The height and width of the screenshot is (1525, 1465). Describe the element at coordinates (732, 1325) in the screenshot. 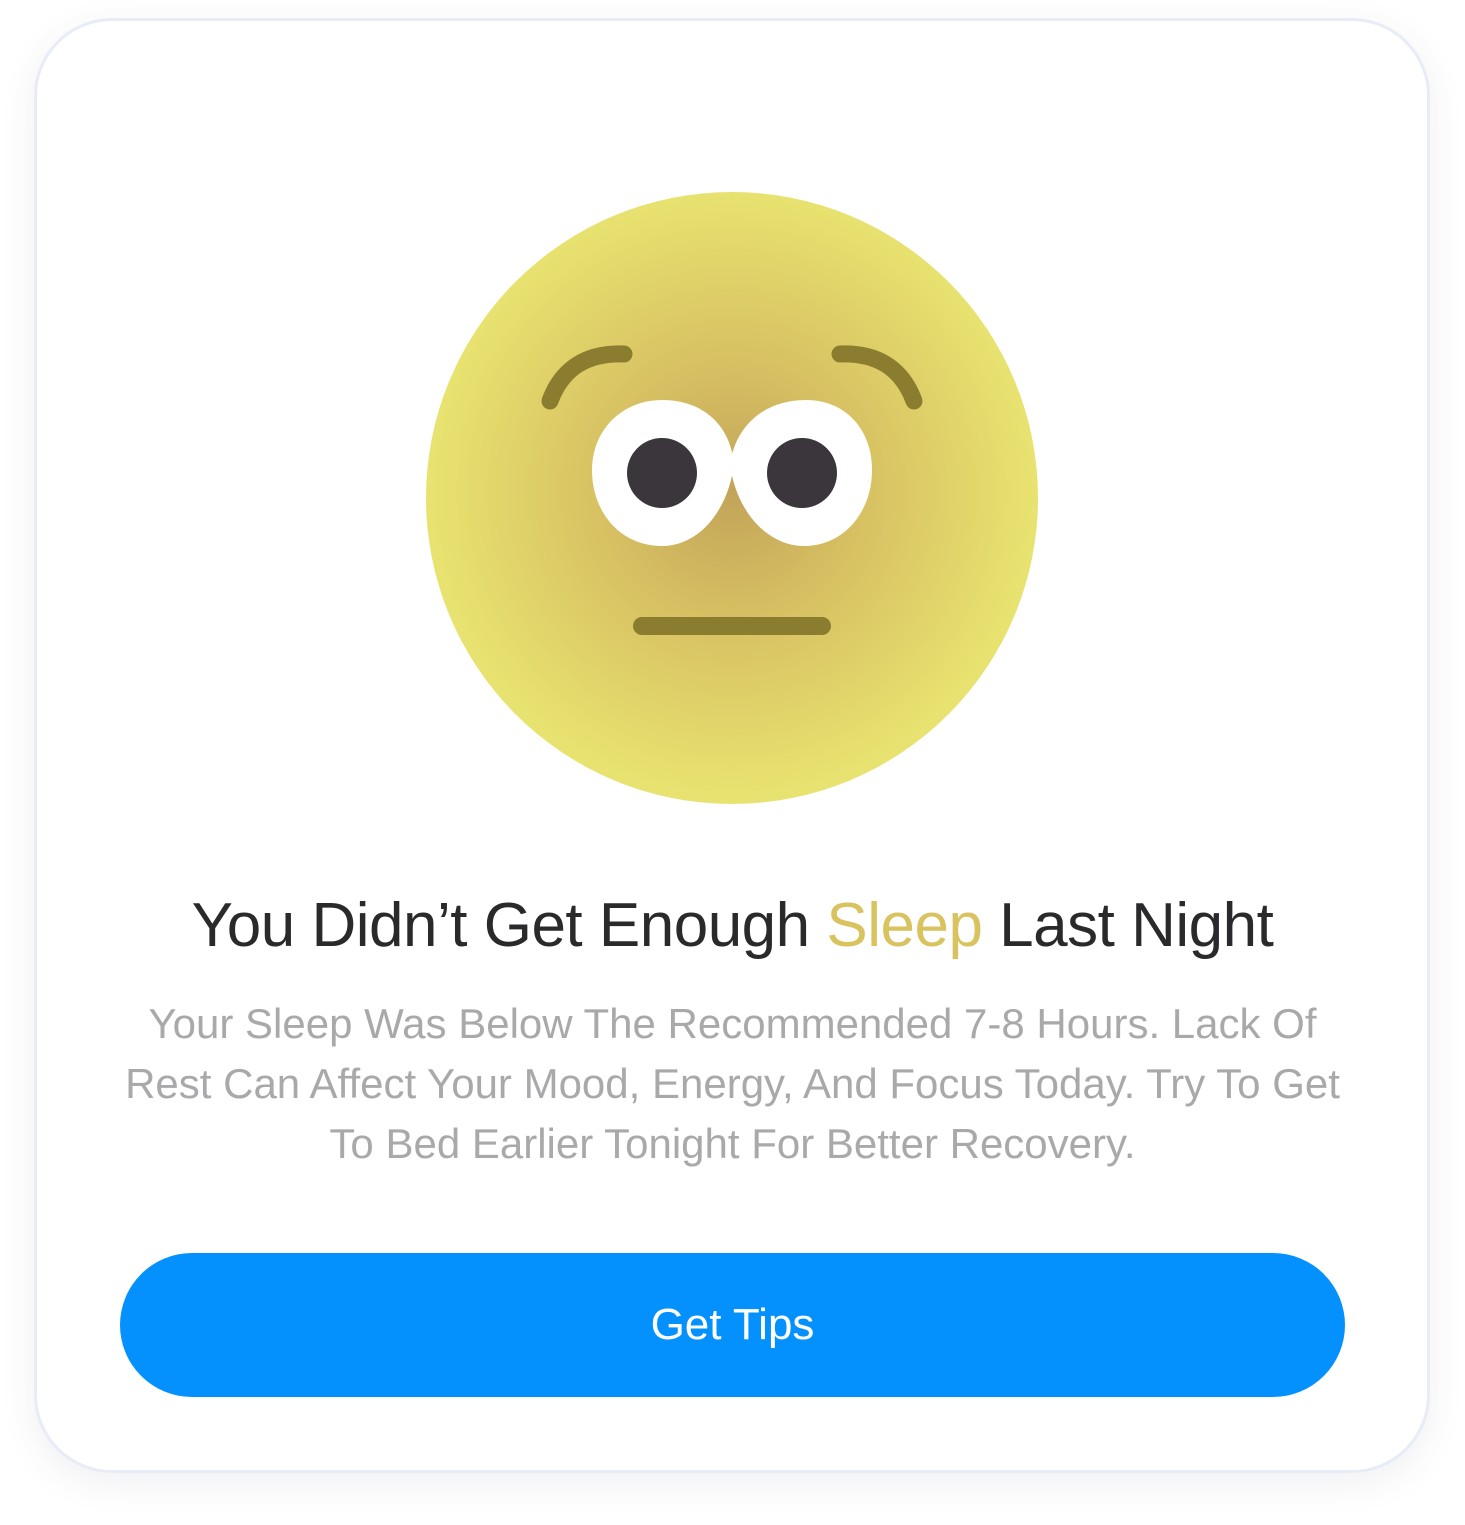

I see `get-tips-button: Get Tips` at that location.